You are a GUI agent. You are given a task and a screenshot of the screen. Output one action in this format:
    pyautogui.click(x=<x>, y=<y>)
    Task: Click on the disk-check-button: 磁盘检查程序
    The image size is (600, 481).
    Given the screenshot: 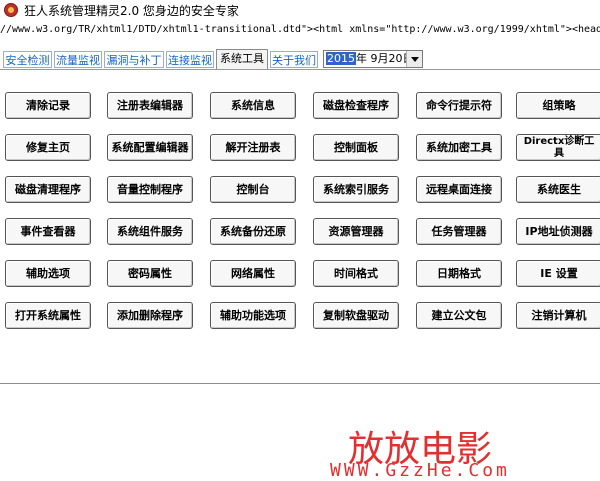 What is the action you would take?
    pyautogui.click(x=356, y=105)
    